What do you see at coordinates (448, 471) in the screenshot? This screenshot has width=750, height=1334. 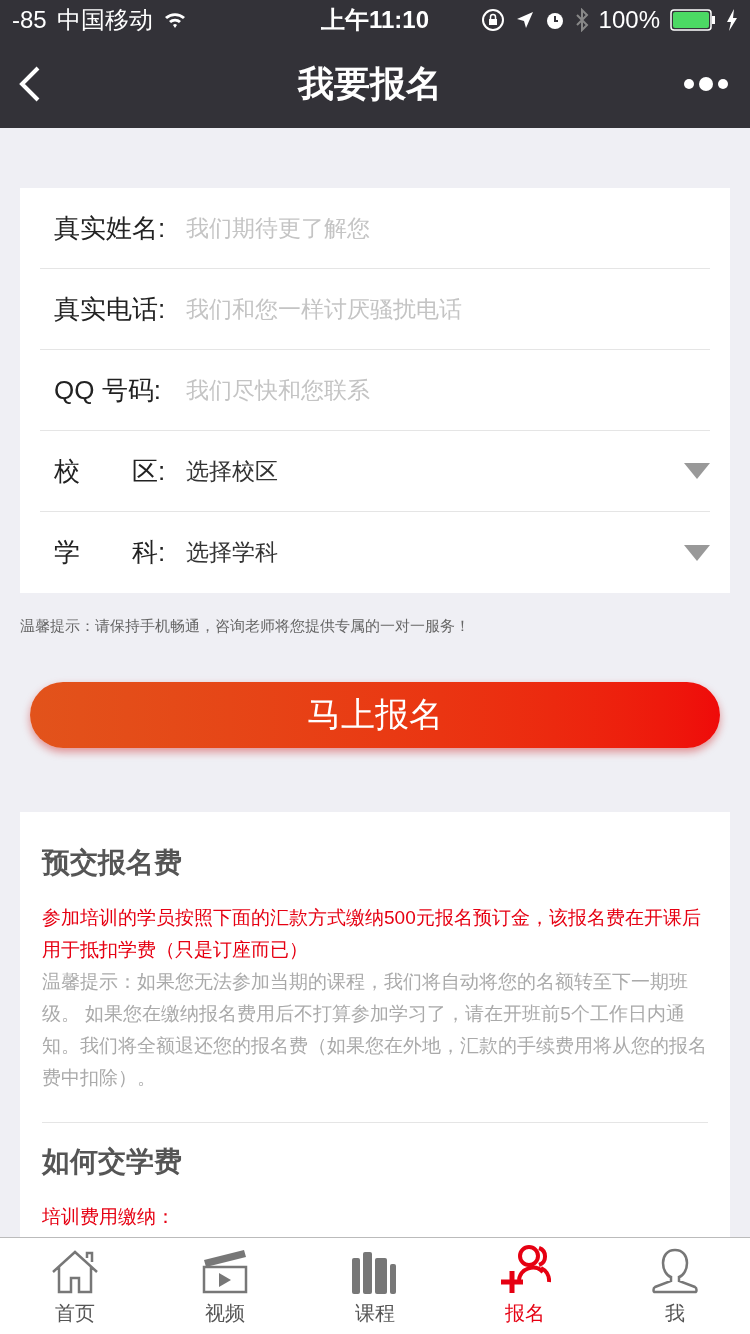 I see `dropdown-field: 选择校区` at bounding box center [448, 471].